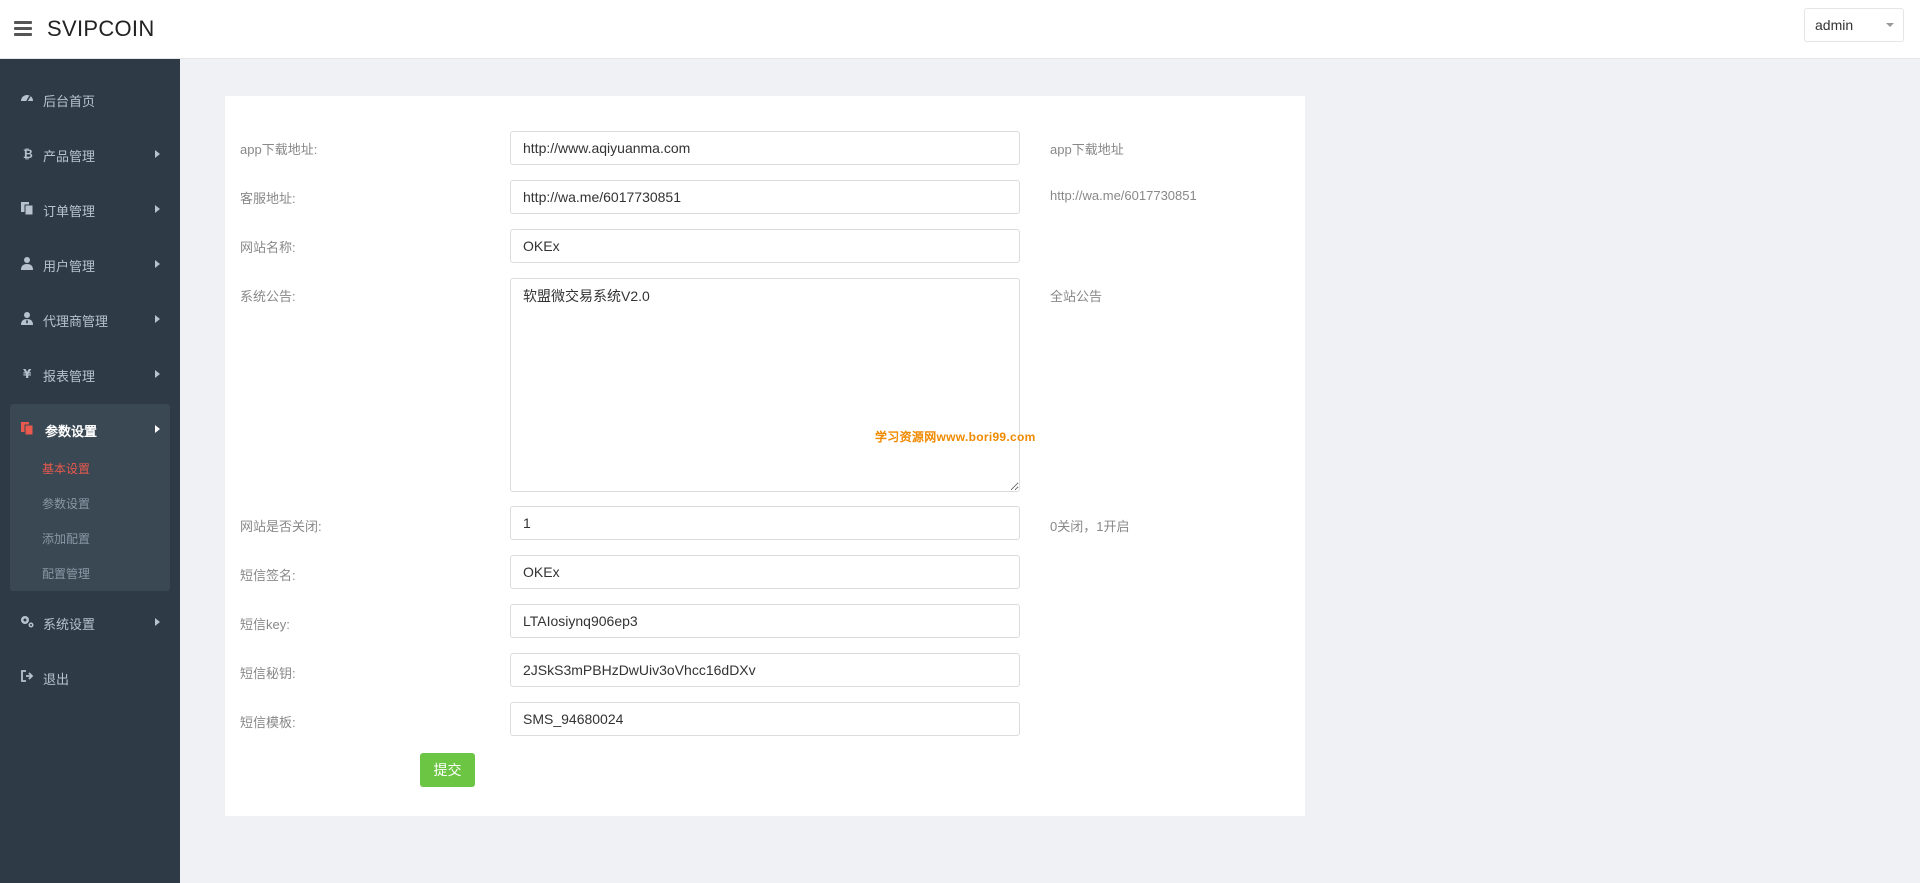 Image resolution: width=1920 pixels, height=883 pixels. Describe the element at coordinates (90, 677) in the screenshot. I see `sidebar-item-logout: 退出` at that location.